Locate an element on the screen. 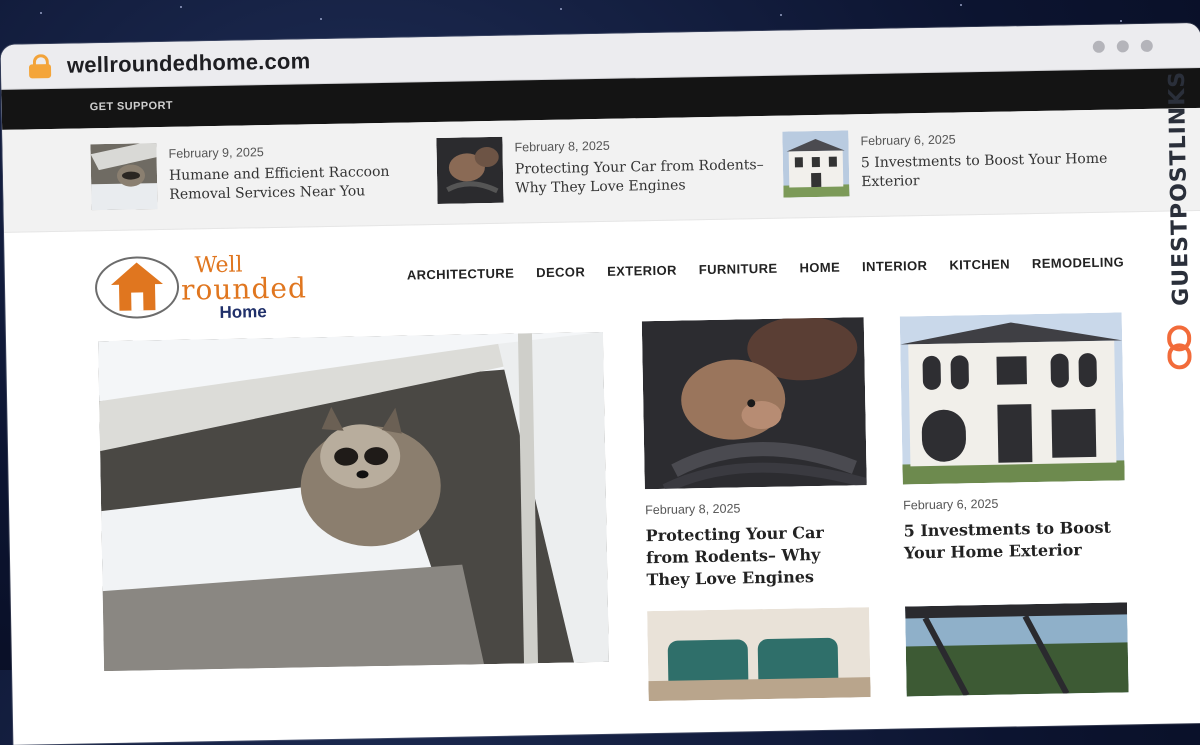  nav-exterior: EXTERIOR is located at coordinates (642, 271).